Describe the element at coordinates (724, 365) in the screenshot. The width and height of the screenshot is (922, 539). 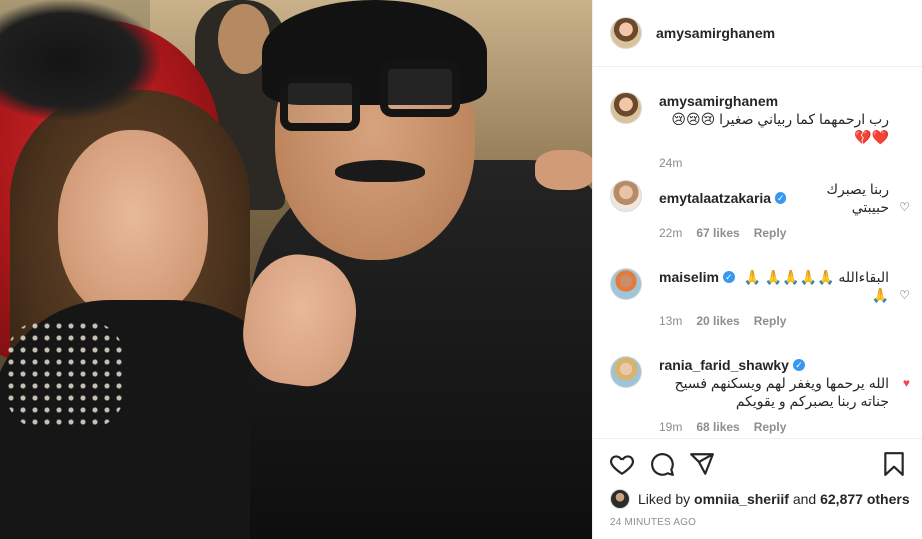
I see `comment-username: rania_farid_shawky` at that location.